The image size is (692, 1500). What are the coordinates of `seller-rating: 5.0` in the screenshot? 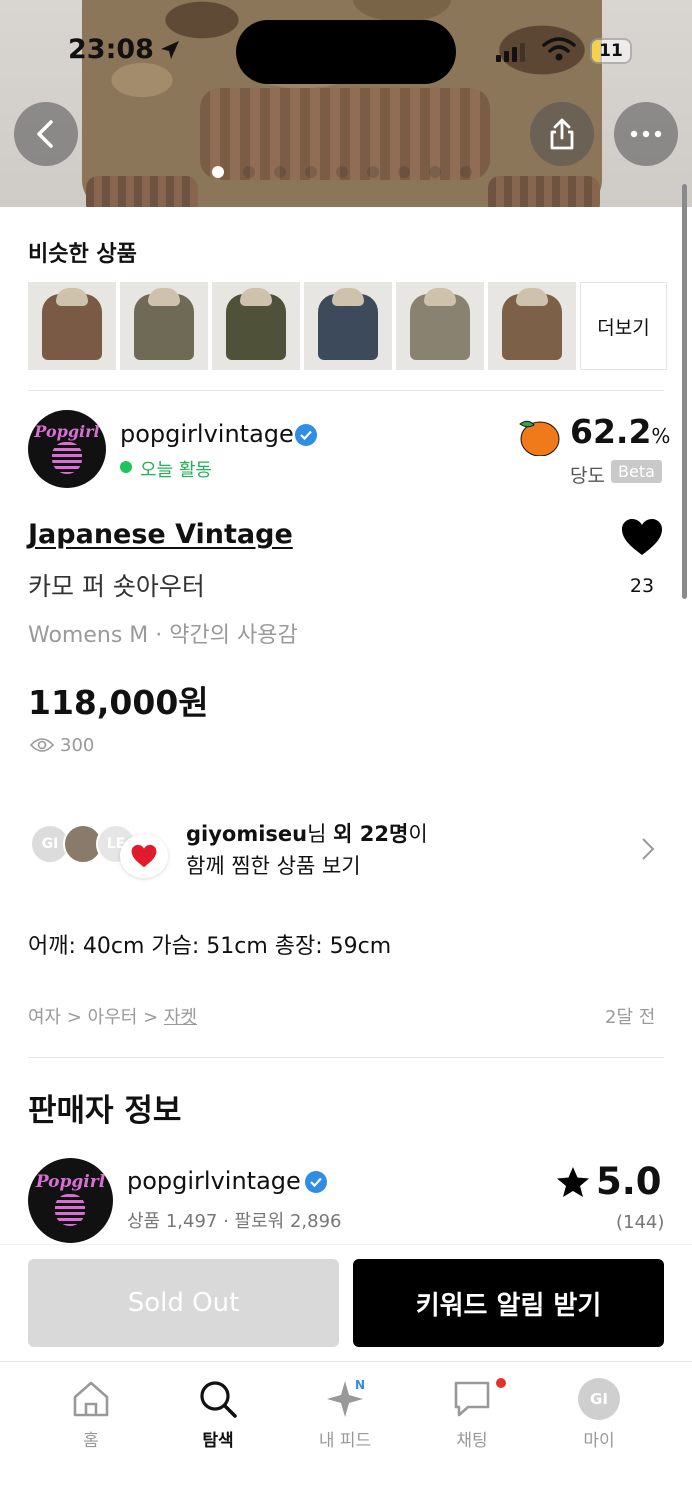 It's located at (609, 1181).